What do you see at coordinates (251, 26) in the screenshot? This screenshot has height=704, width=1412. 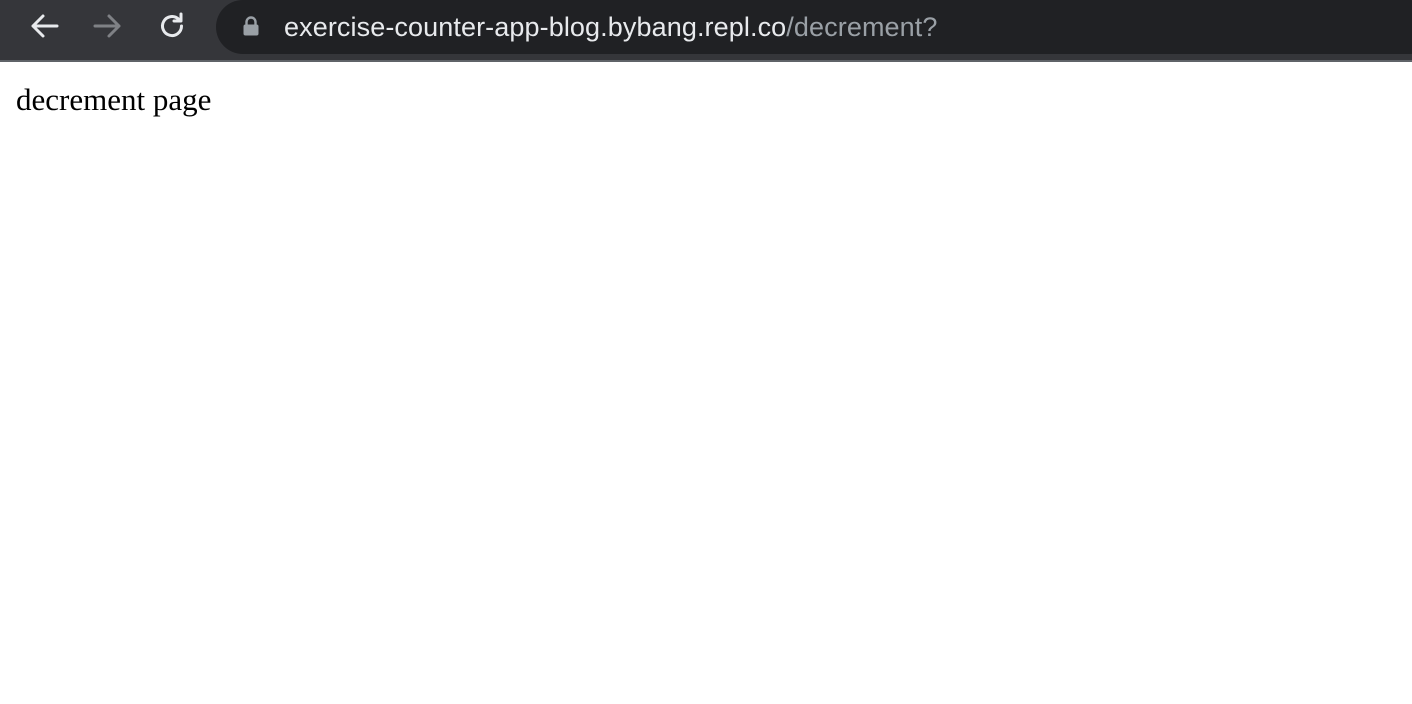 I see `lock-icon` at bounding box center [251, 26].